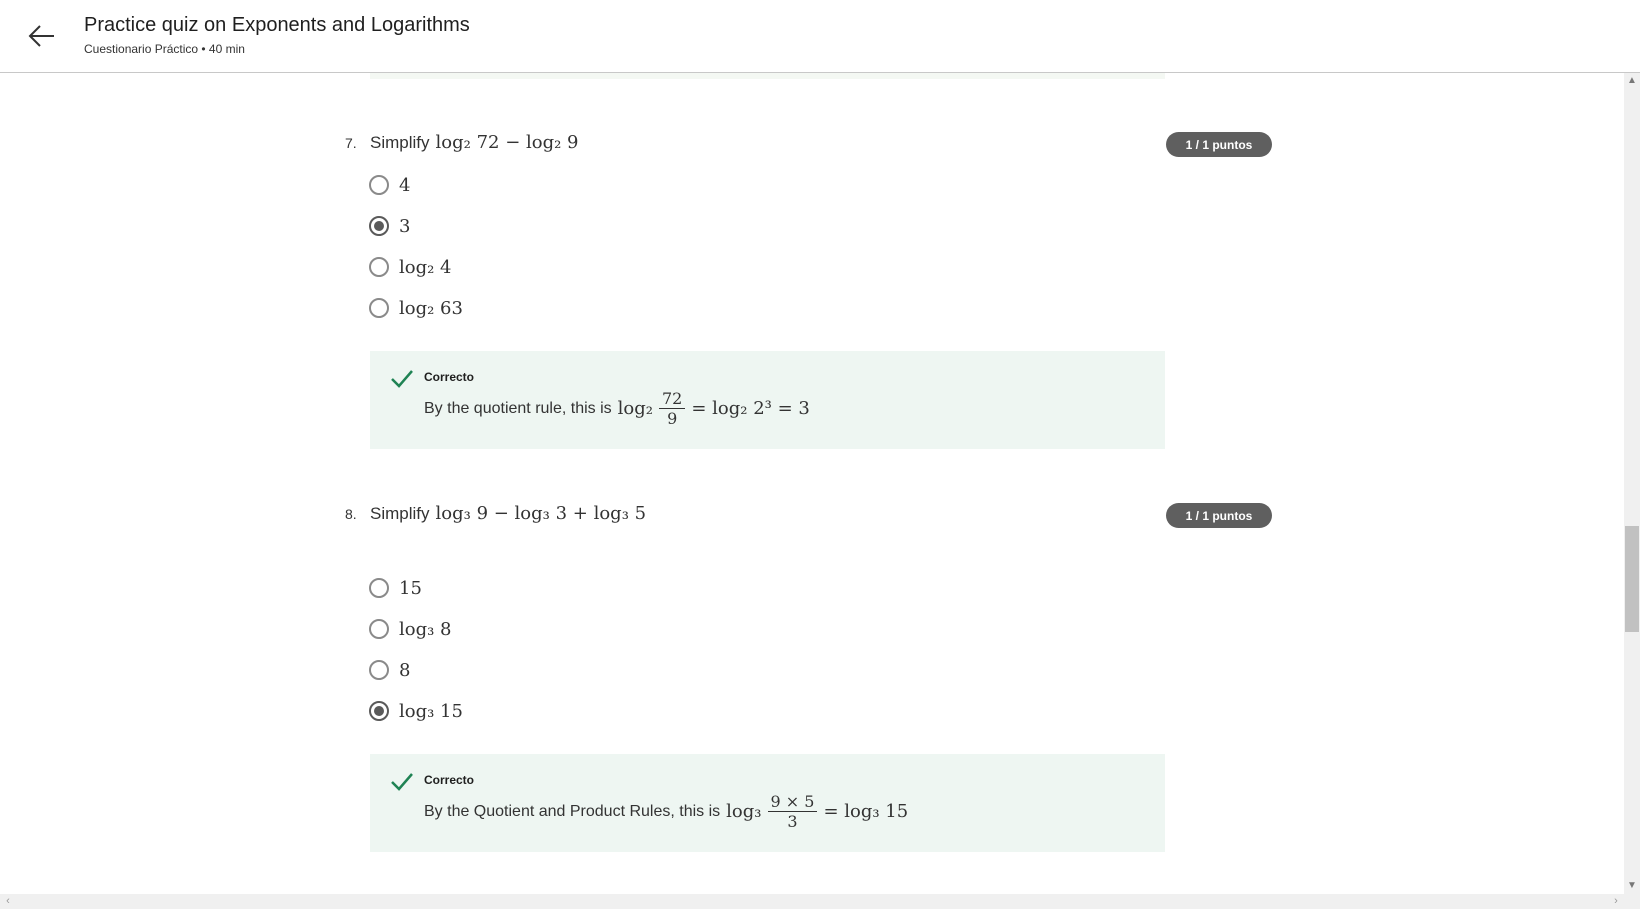  What do you see at coordinates (389, 226) in the screenshot?
I see `answer-option: 3` at bounding box center [389, 226].